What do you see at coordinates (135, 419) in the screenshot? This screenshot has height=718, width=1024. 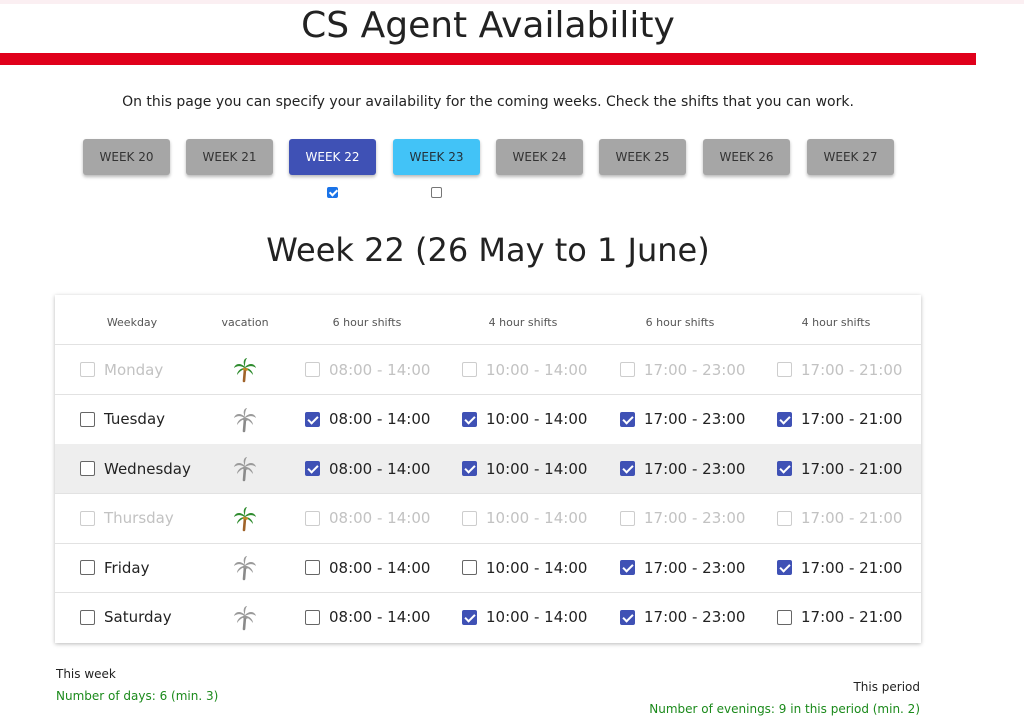 I see `weekday-label: Tuesday` at bounding box center [135, 419].